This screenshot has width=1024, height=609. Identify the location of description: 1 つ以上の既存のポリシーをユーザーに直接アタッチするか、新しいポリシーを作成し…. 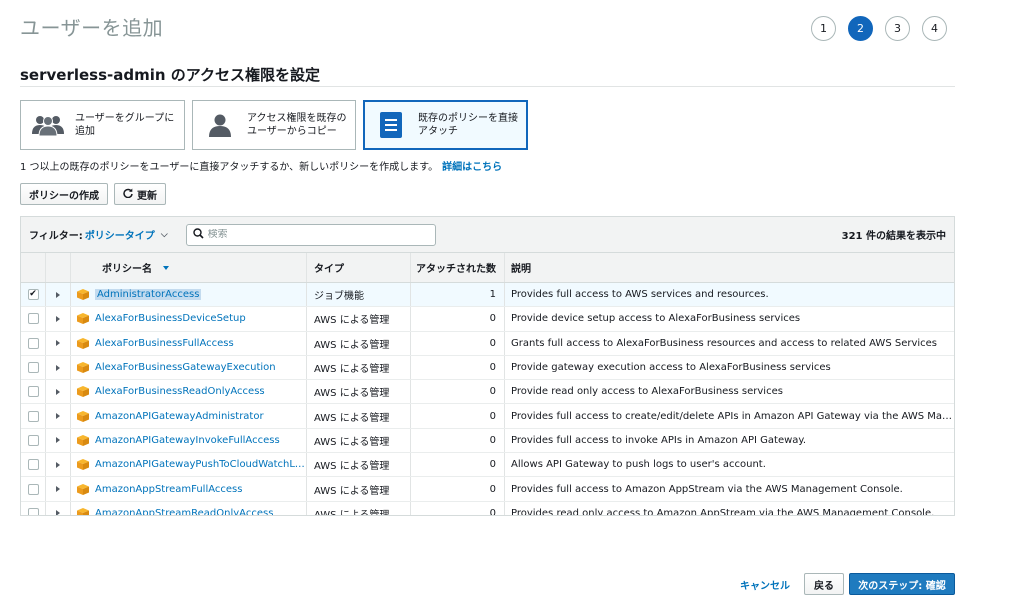
(261, 165).